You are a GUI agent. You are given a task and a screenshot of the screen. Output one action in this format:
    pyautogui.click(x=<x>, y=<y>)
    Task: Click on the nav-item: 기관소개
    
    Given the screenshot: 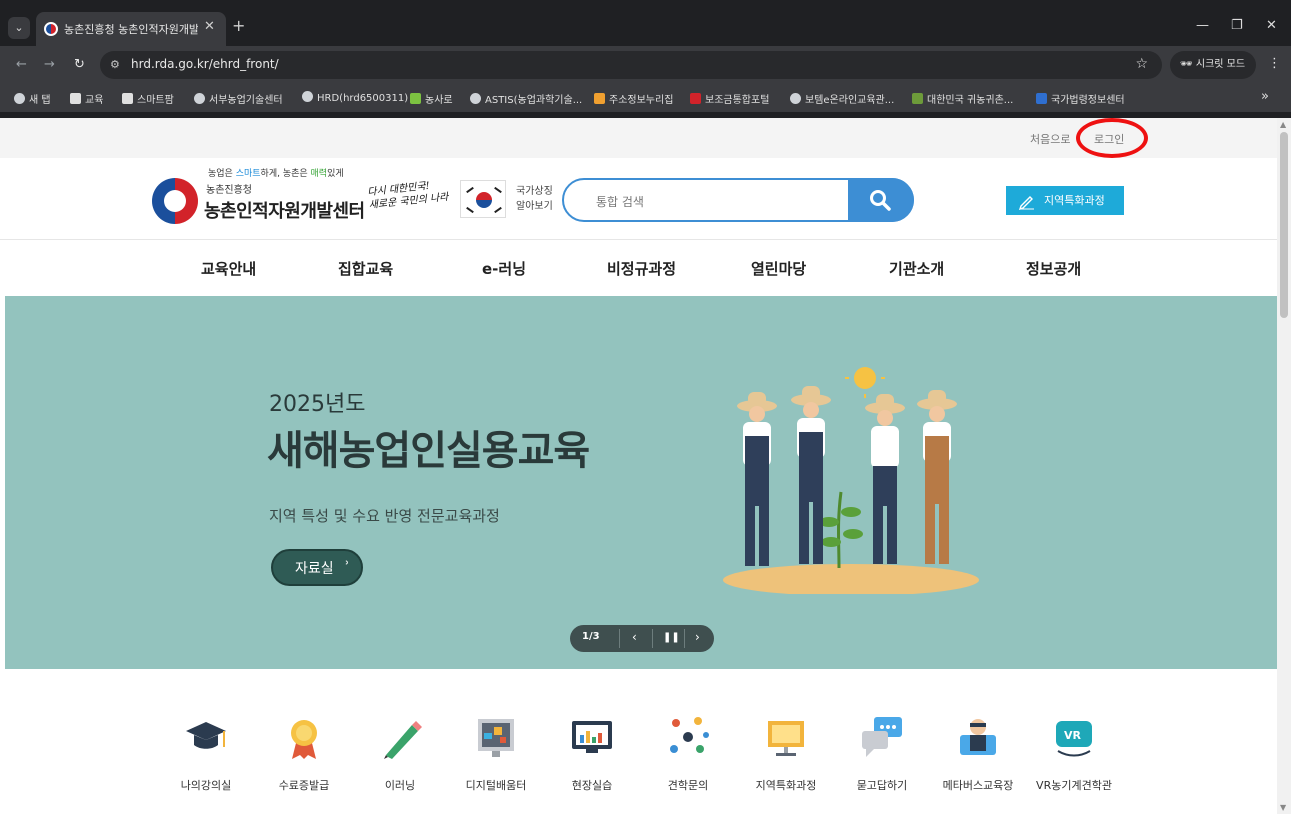 What is the action you would take?
    pyautogui.click(x=916, y=268)
    